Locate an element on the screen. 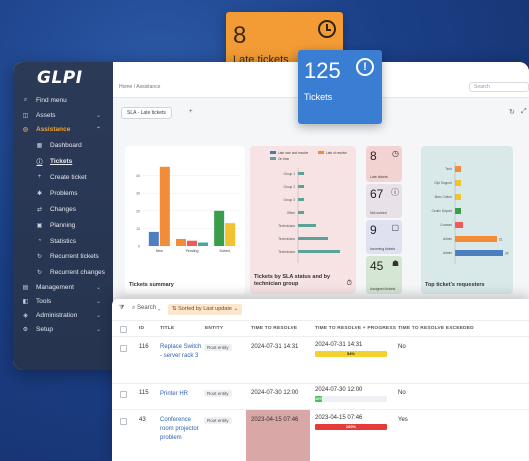  sidebar-item-find-menu: ⌕ Find menu is located at coordinates (44, 100).